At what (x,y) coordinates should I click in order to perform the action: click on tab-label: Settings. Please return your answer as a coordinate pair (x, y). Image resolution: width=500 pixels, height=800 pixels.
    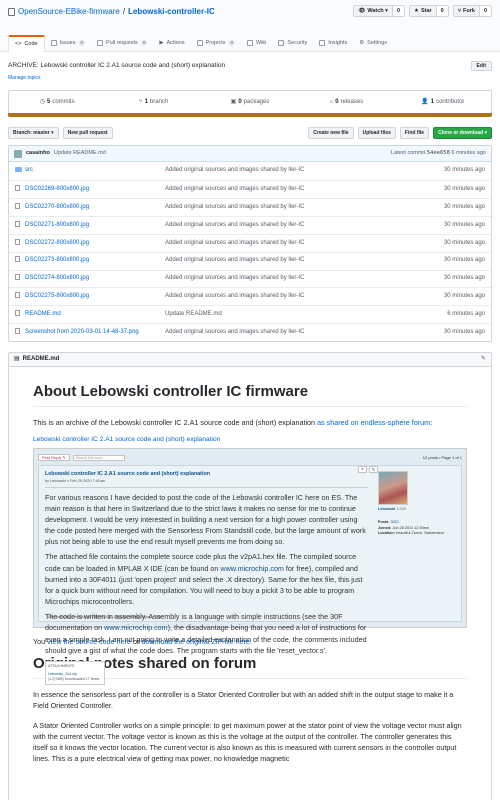
    Looking at the image, I should click on (377, 42).